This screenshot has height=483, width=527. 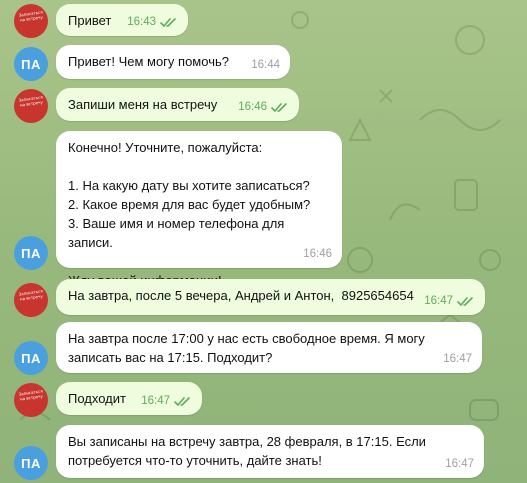 I want to click on message-meta: 16:43, so click(x=152, y=22).